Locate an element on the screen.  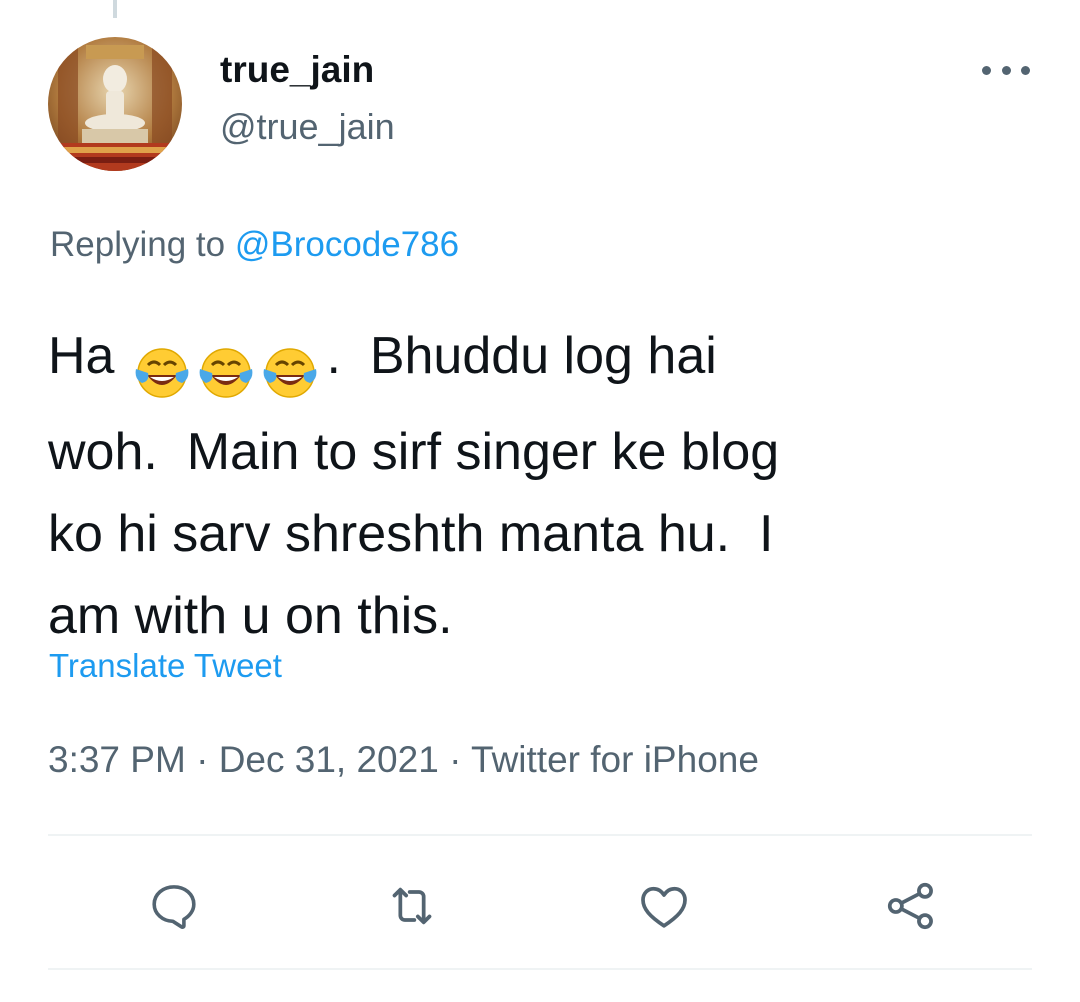
share-icon-glyph is located at coordinates (910, 906).